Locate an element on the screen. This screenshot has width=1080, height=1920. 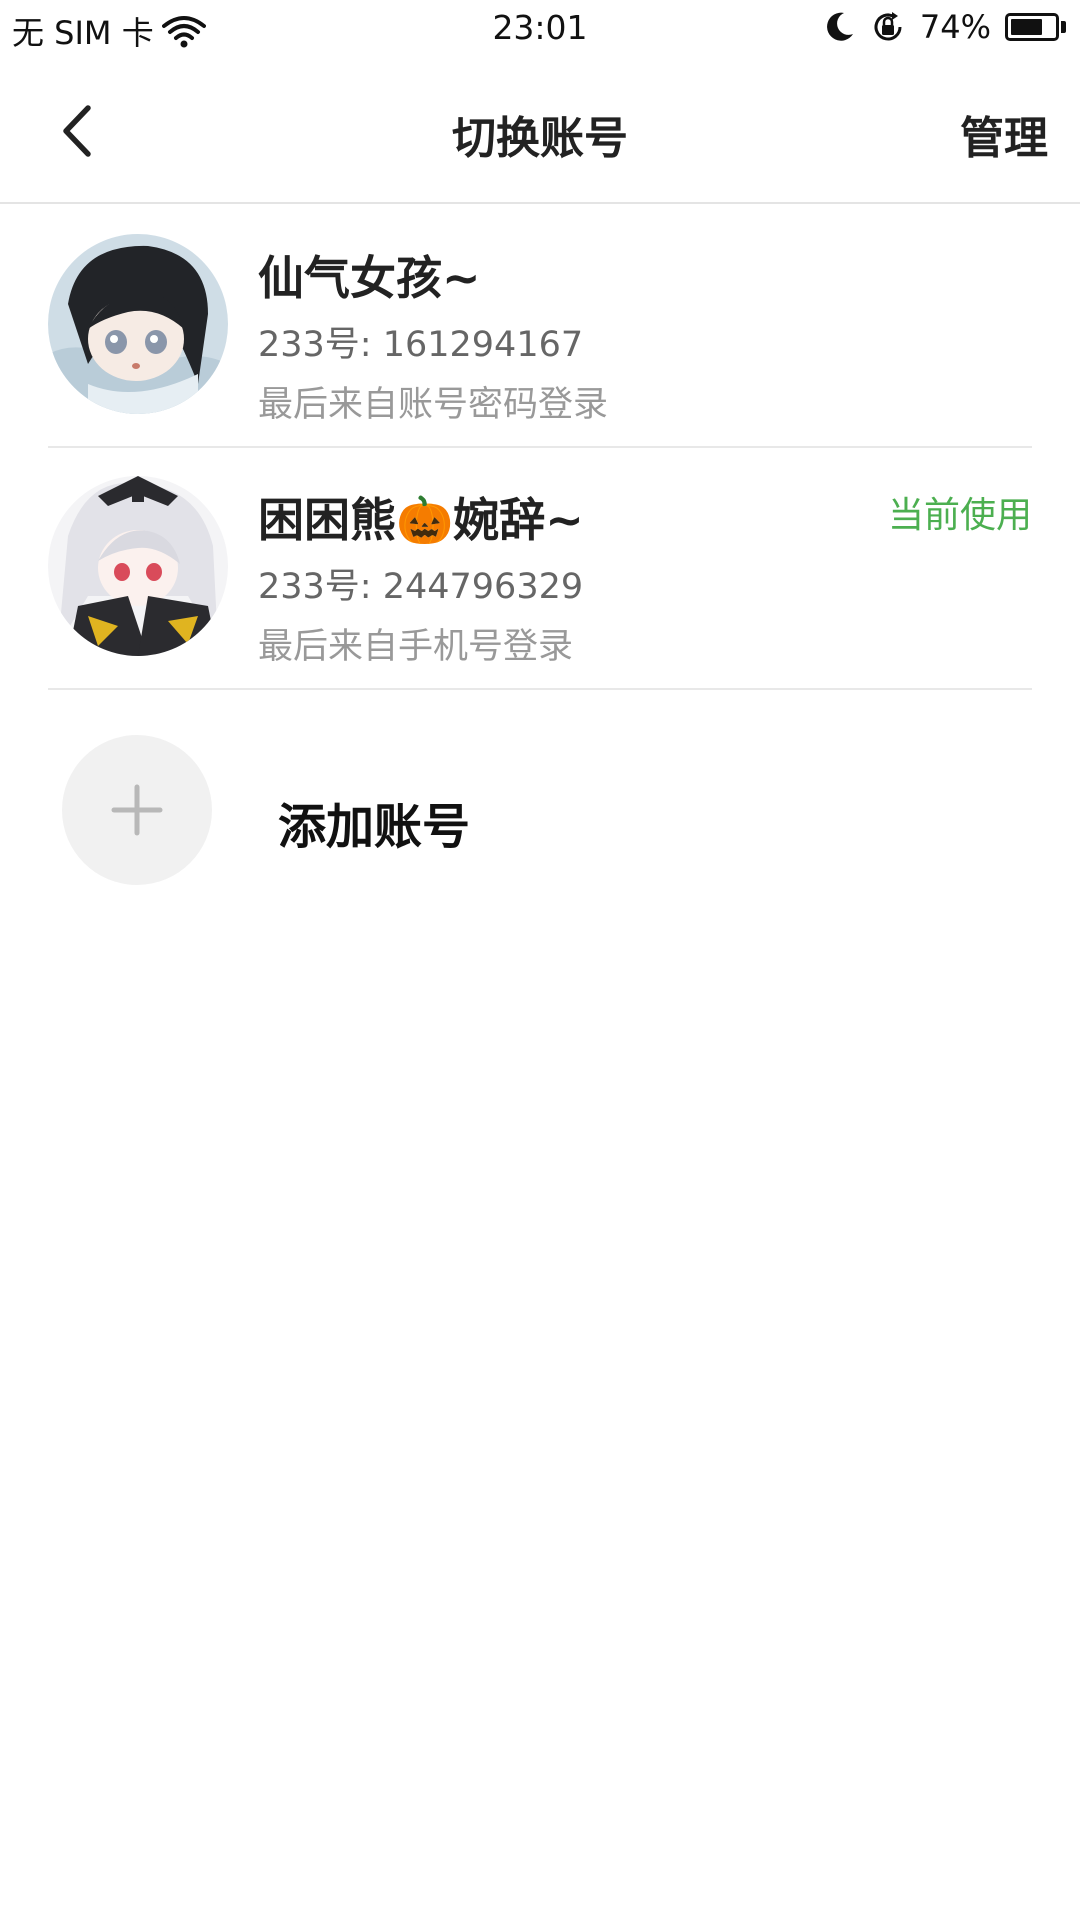
add-account-button: 添加账号 is located at coordinates (542, 810).